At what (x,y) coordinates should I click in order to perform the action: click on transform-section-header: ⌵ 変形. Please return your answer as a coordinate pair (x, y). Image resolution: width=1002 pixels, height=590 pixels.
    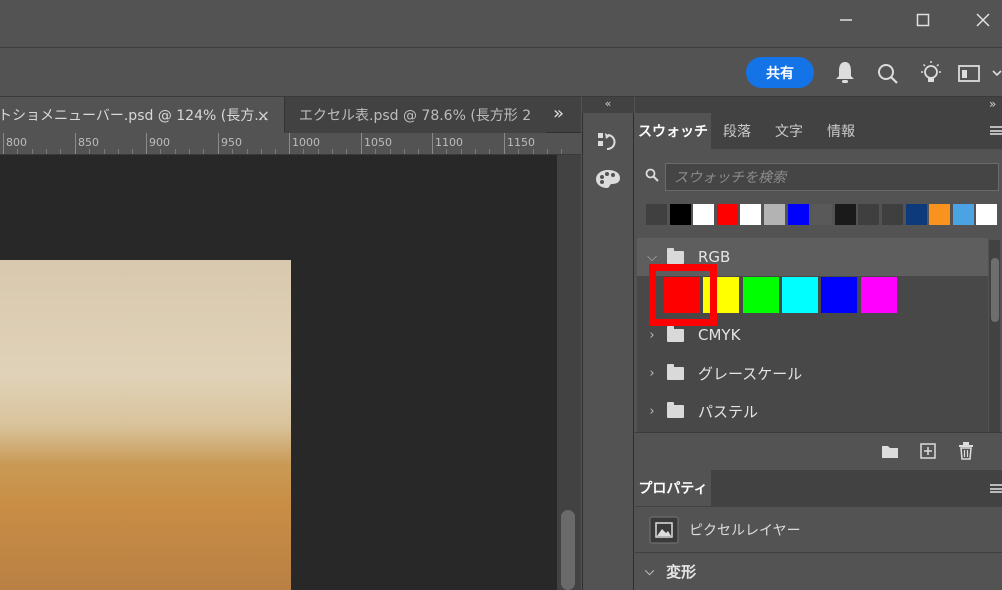
    Looking at the image, I should click on (818, 571).